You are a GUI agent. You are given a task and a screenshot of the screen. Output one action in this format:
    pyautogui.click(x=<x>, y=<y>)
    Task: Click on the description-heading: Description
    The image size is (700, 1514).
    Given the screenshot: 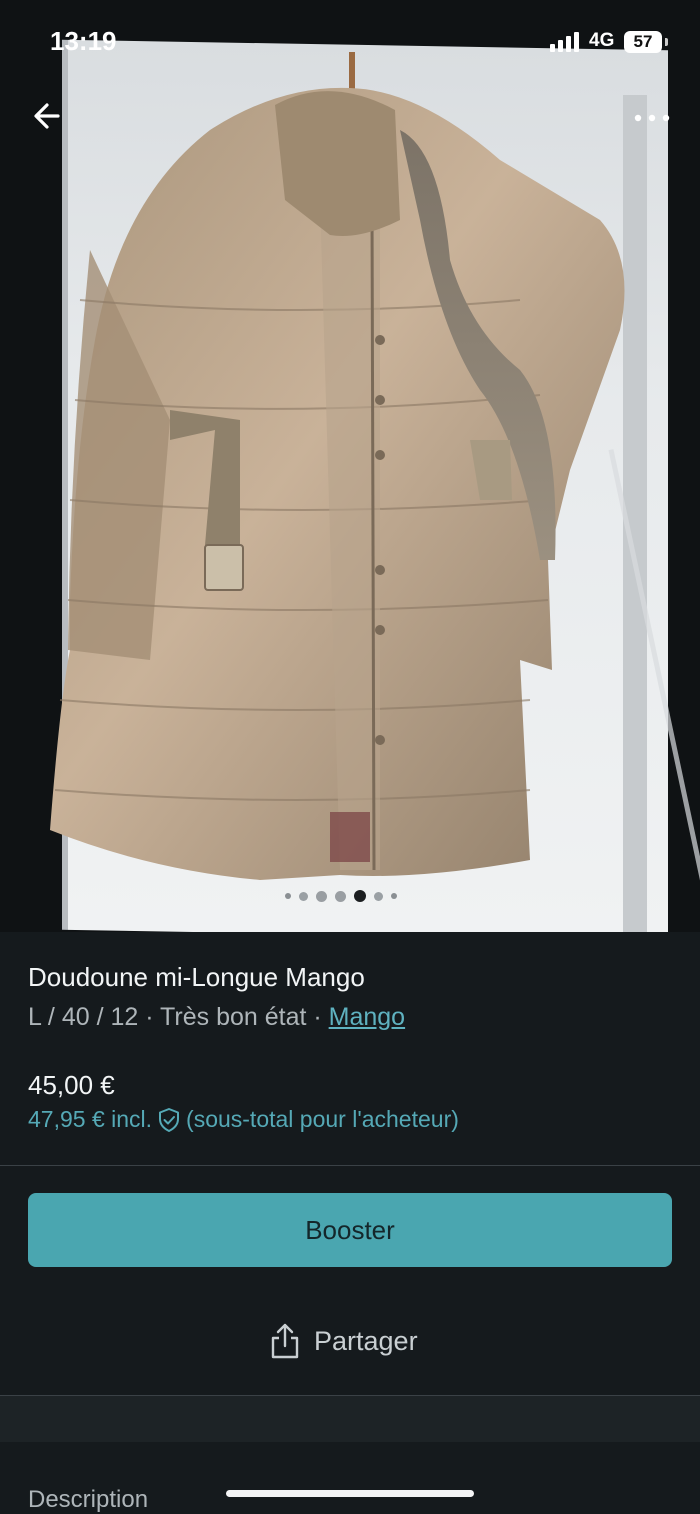 What is the action you would take?
    pyautogui.click(x=88, y=1499)
    